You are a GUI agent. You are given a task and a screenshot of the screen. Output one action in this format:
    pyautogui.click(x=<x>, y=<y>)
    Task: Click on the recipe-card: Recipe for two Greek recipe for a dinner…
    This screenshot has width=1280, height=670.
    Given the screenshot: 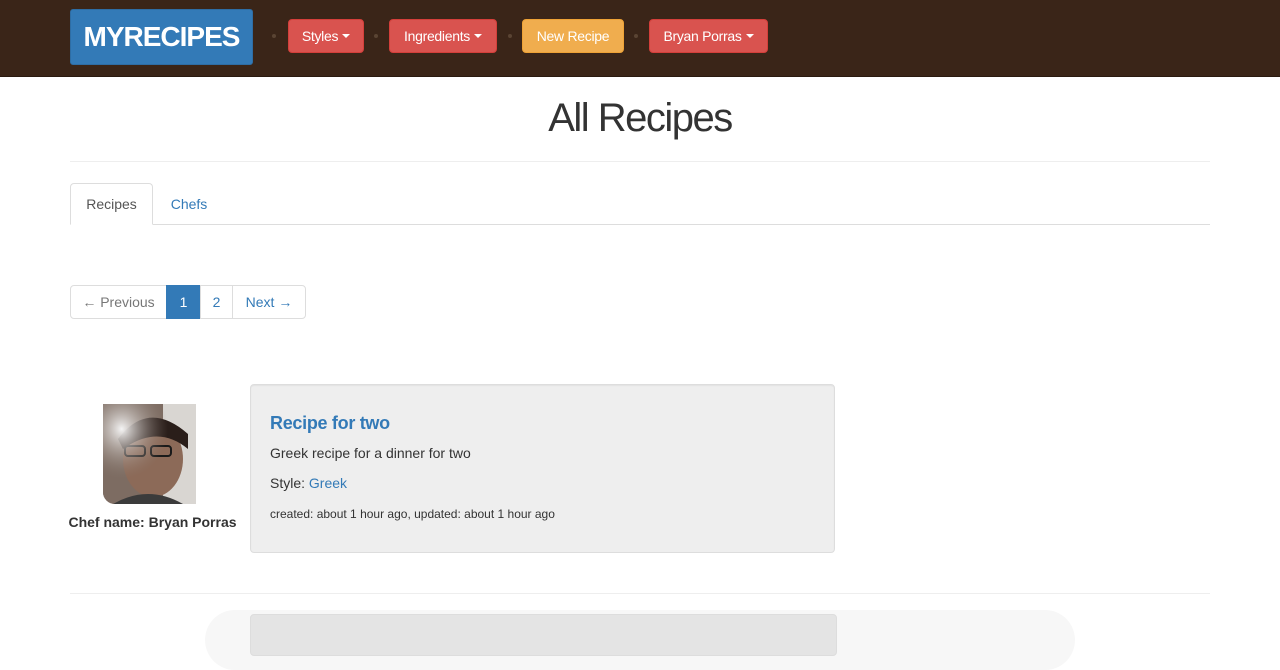 What is the action you would take?
    pyautogui.click(x=542, y=468)
    